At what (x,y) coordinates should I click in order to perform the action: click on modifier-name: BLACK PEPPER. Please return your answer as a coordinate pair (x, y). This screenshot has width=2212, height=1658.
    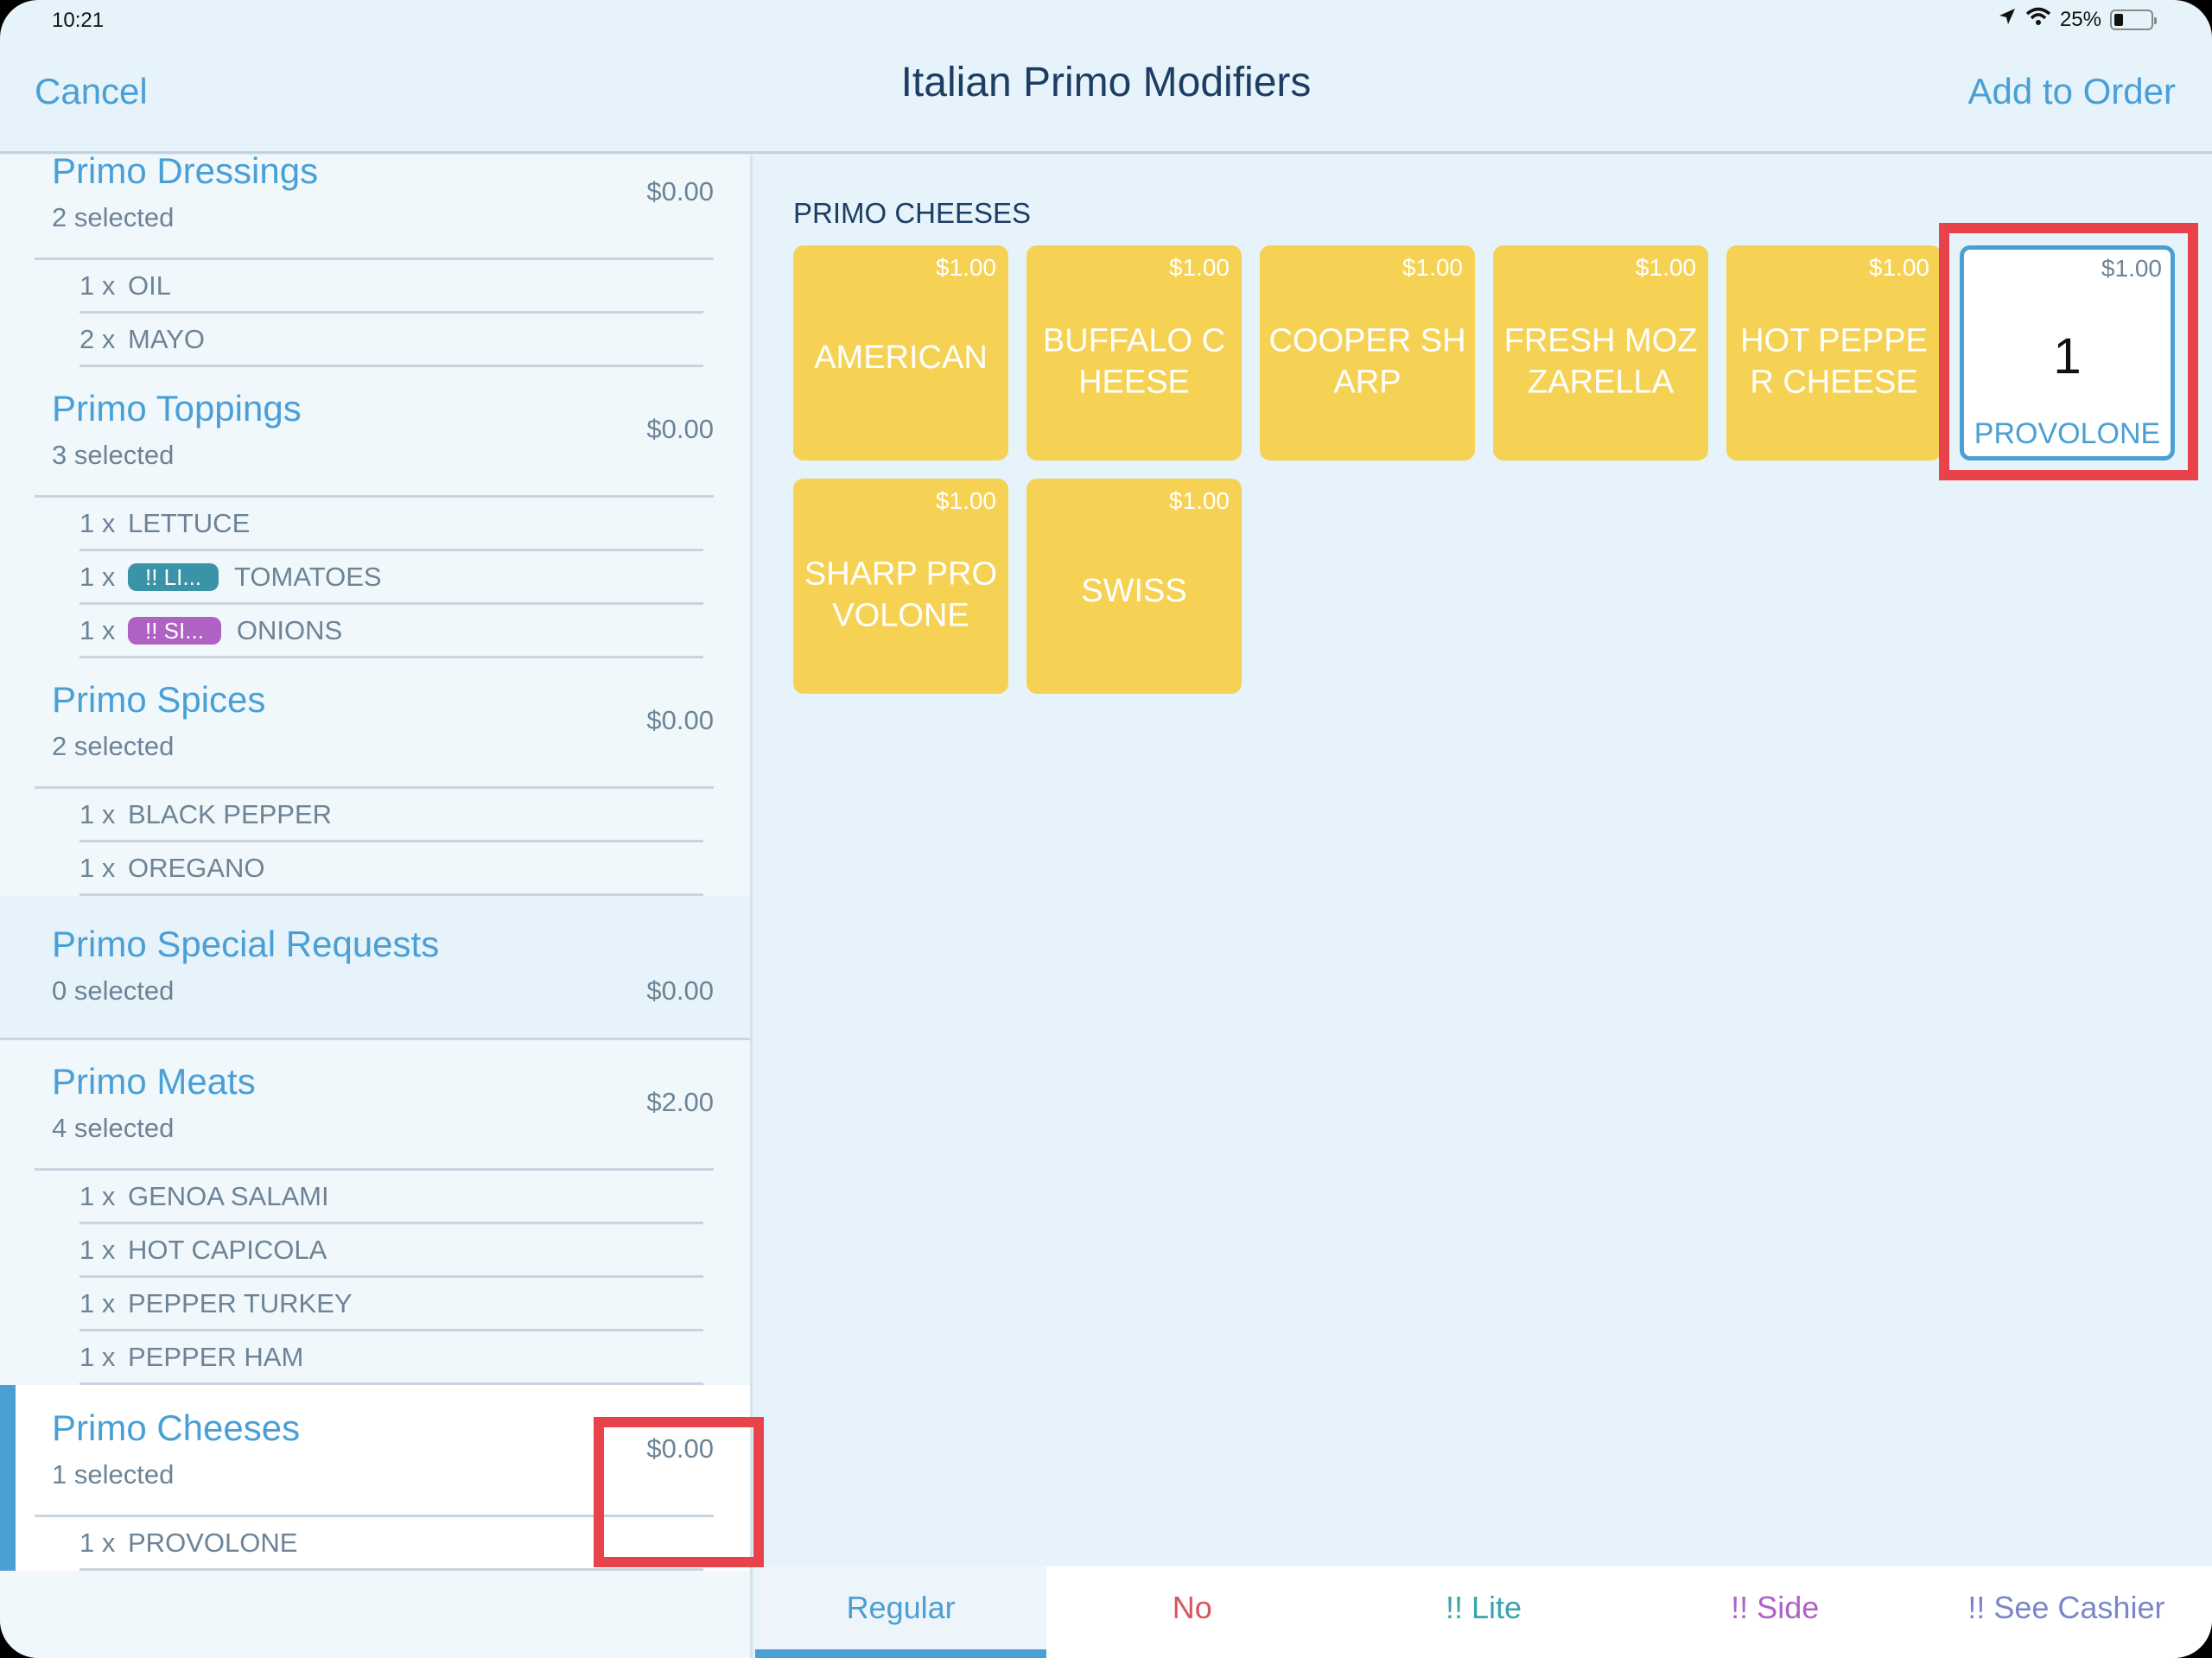
    Looking at the image, I should click on (231, 813).